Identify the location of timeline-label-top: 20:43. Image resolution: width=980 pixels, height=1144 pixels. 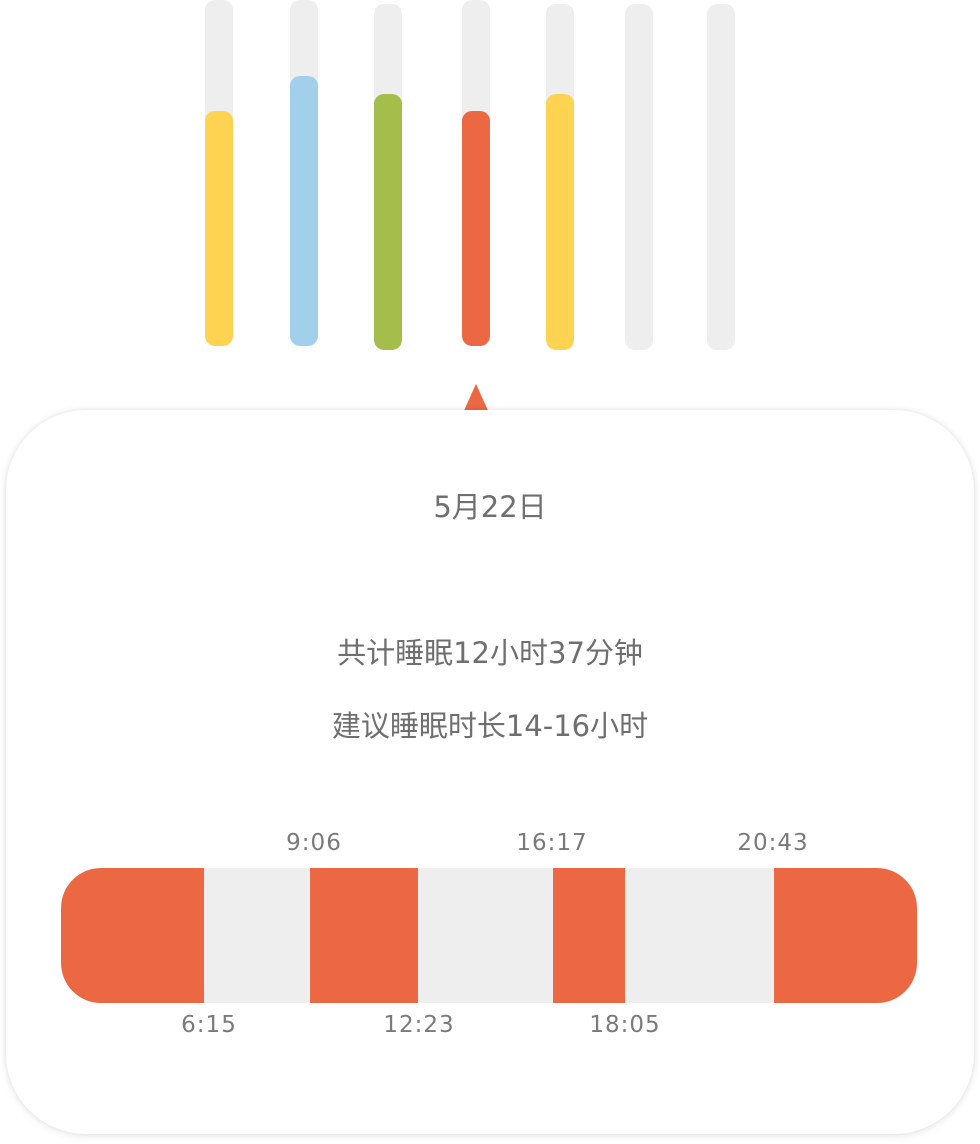
(773, 843).